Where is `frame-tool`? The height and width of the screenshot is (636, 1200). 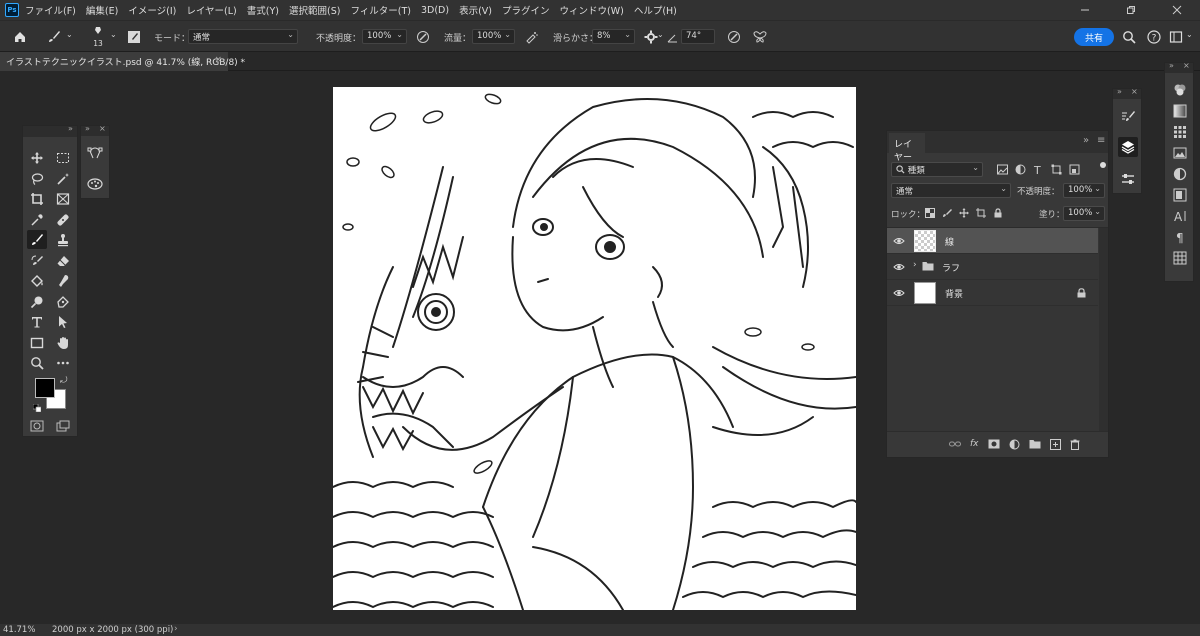
frame-tool is located at coordinates (63, 198).